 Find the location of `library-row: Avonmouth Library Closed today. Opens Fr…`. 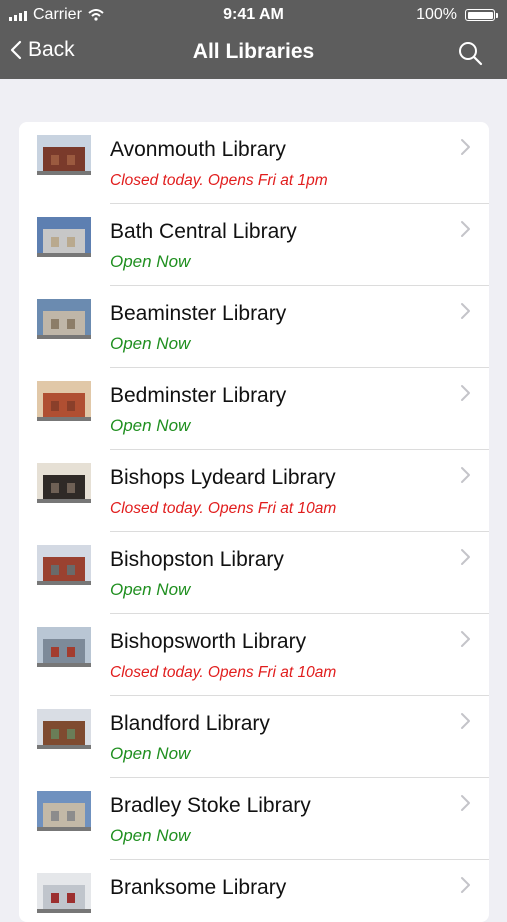

library-row: Avonmouth Library Closed today. Opens Fr… is located at coordinates (254, 163).